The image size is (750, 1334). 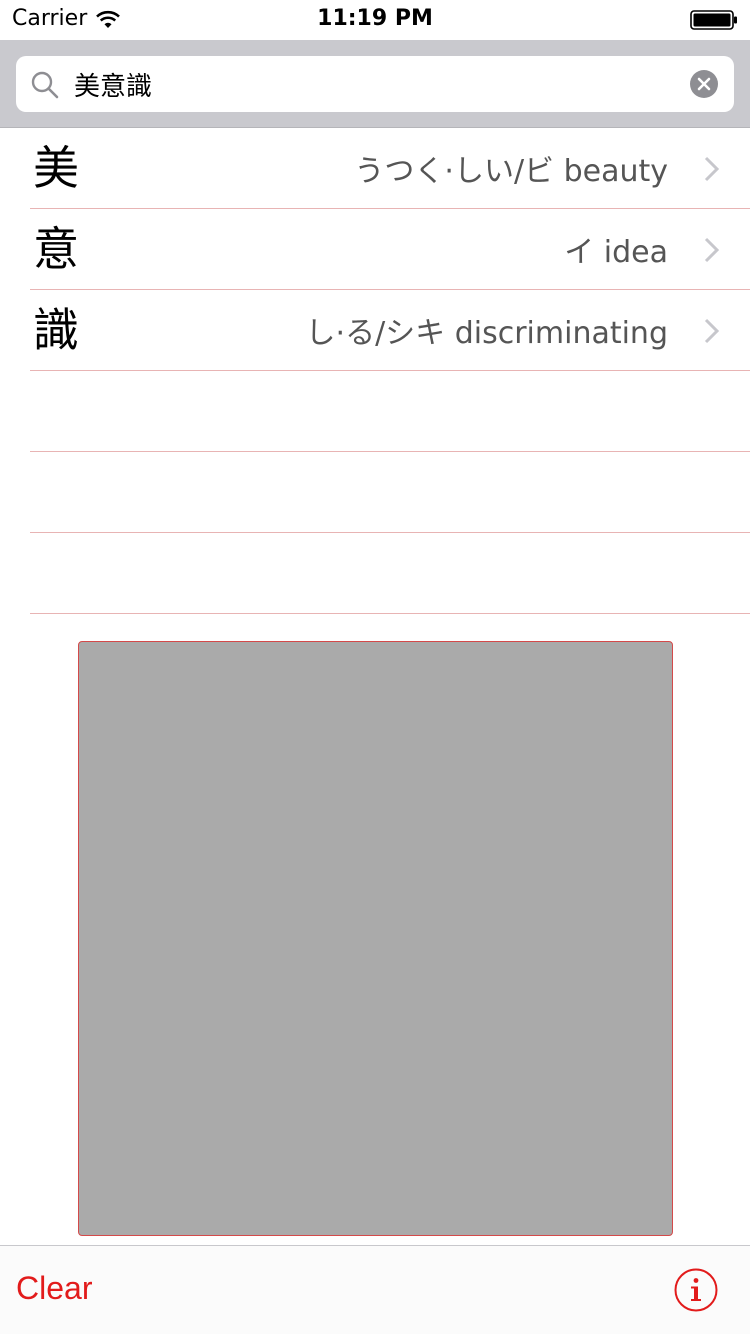 I want to click on search-icon, so click(x=45, y=85).